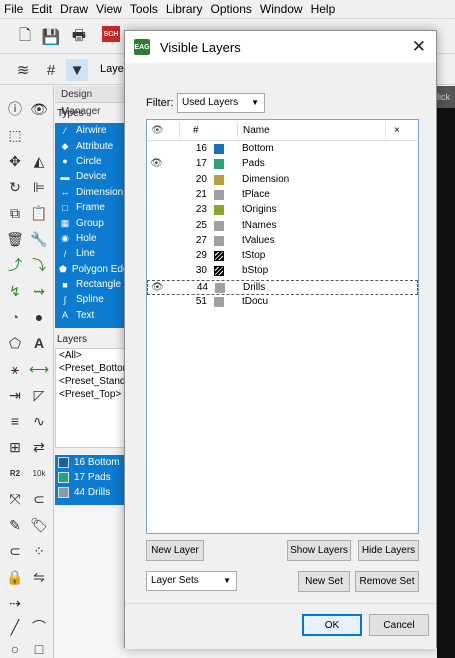  What do you see at coordinates (91, 299) in the screenshot?
I see `type-item-spline: ∫ Spline` at bounding box center [91, 299].